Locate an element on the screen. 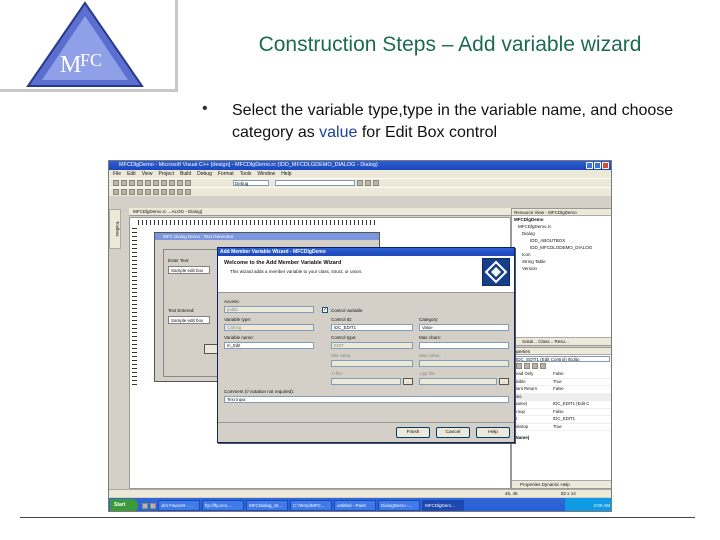 This screenshot has height=540, width=720. min-value-input is located at coordinates (372, 363).